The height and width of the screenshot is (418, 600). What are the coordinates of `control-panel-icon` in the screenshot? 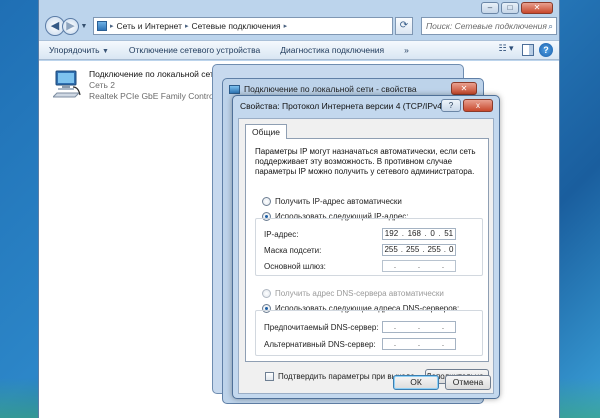 It's located at (102, 26).